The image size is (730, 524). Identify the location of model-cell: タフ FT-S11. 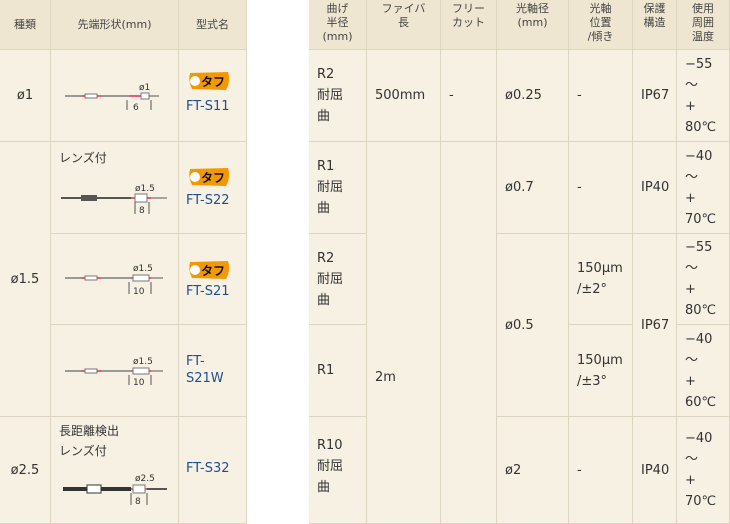
(213, 96).